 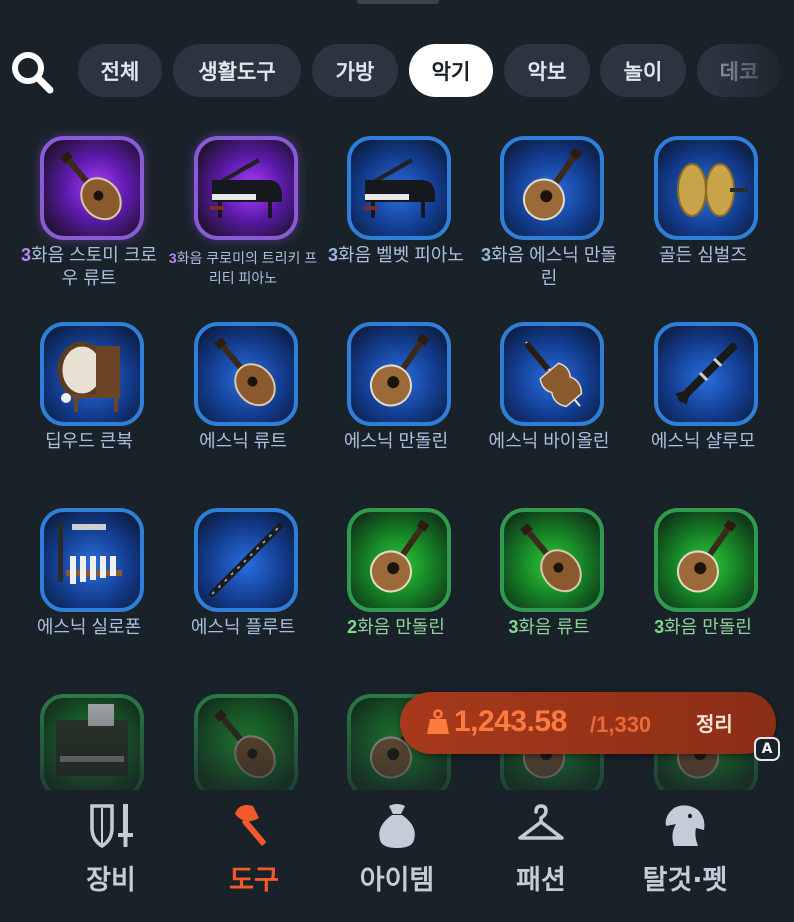 I want to click on filter-chip-sheet-music: 악보, so click(x=547, y=70).